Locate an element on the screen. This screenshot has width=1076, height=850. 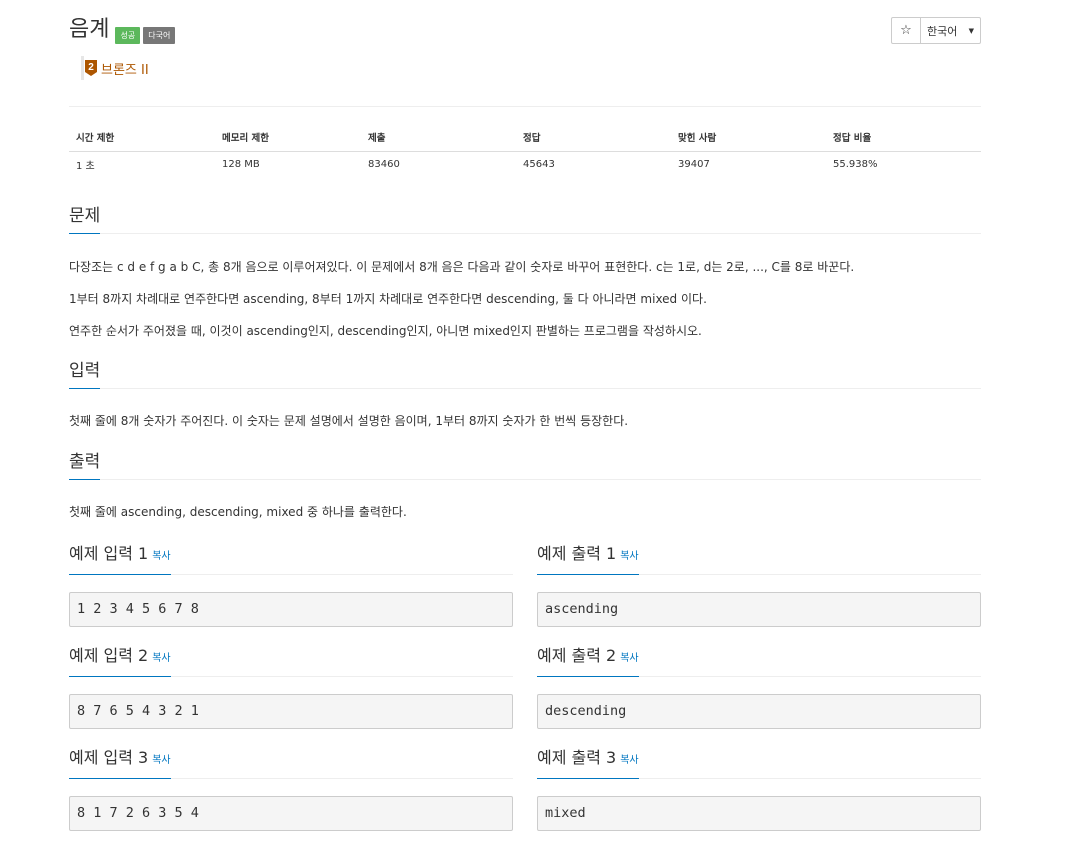
table-header: 시간 제한 is located at coordinates (142, 138).